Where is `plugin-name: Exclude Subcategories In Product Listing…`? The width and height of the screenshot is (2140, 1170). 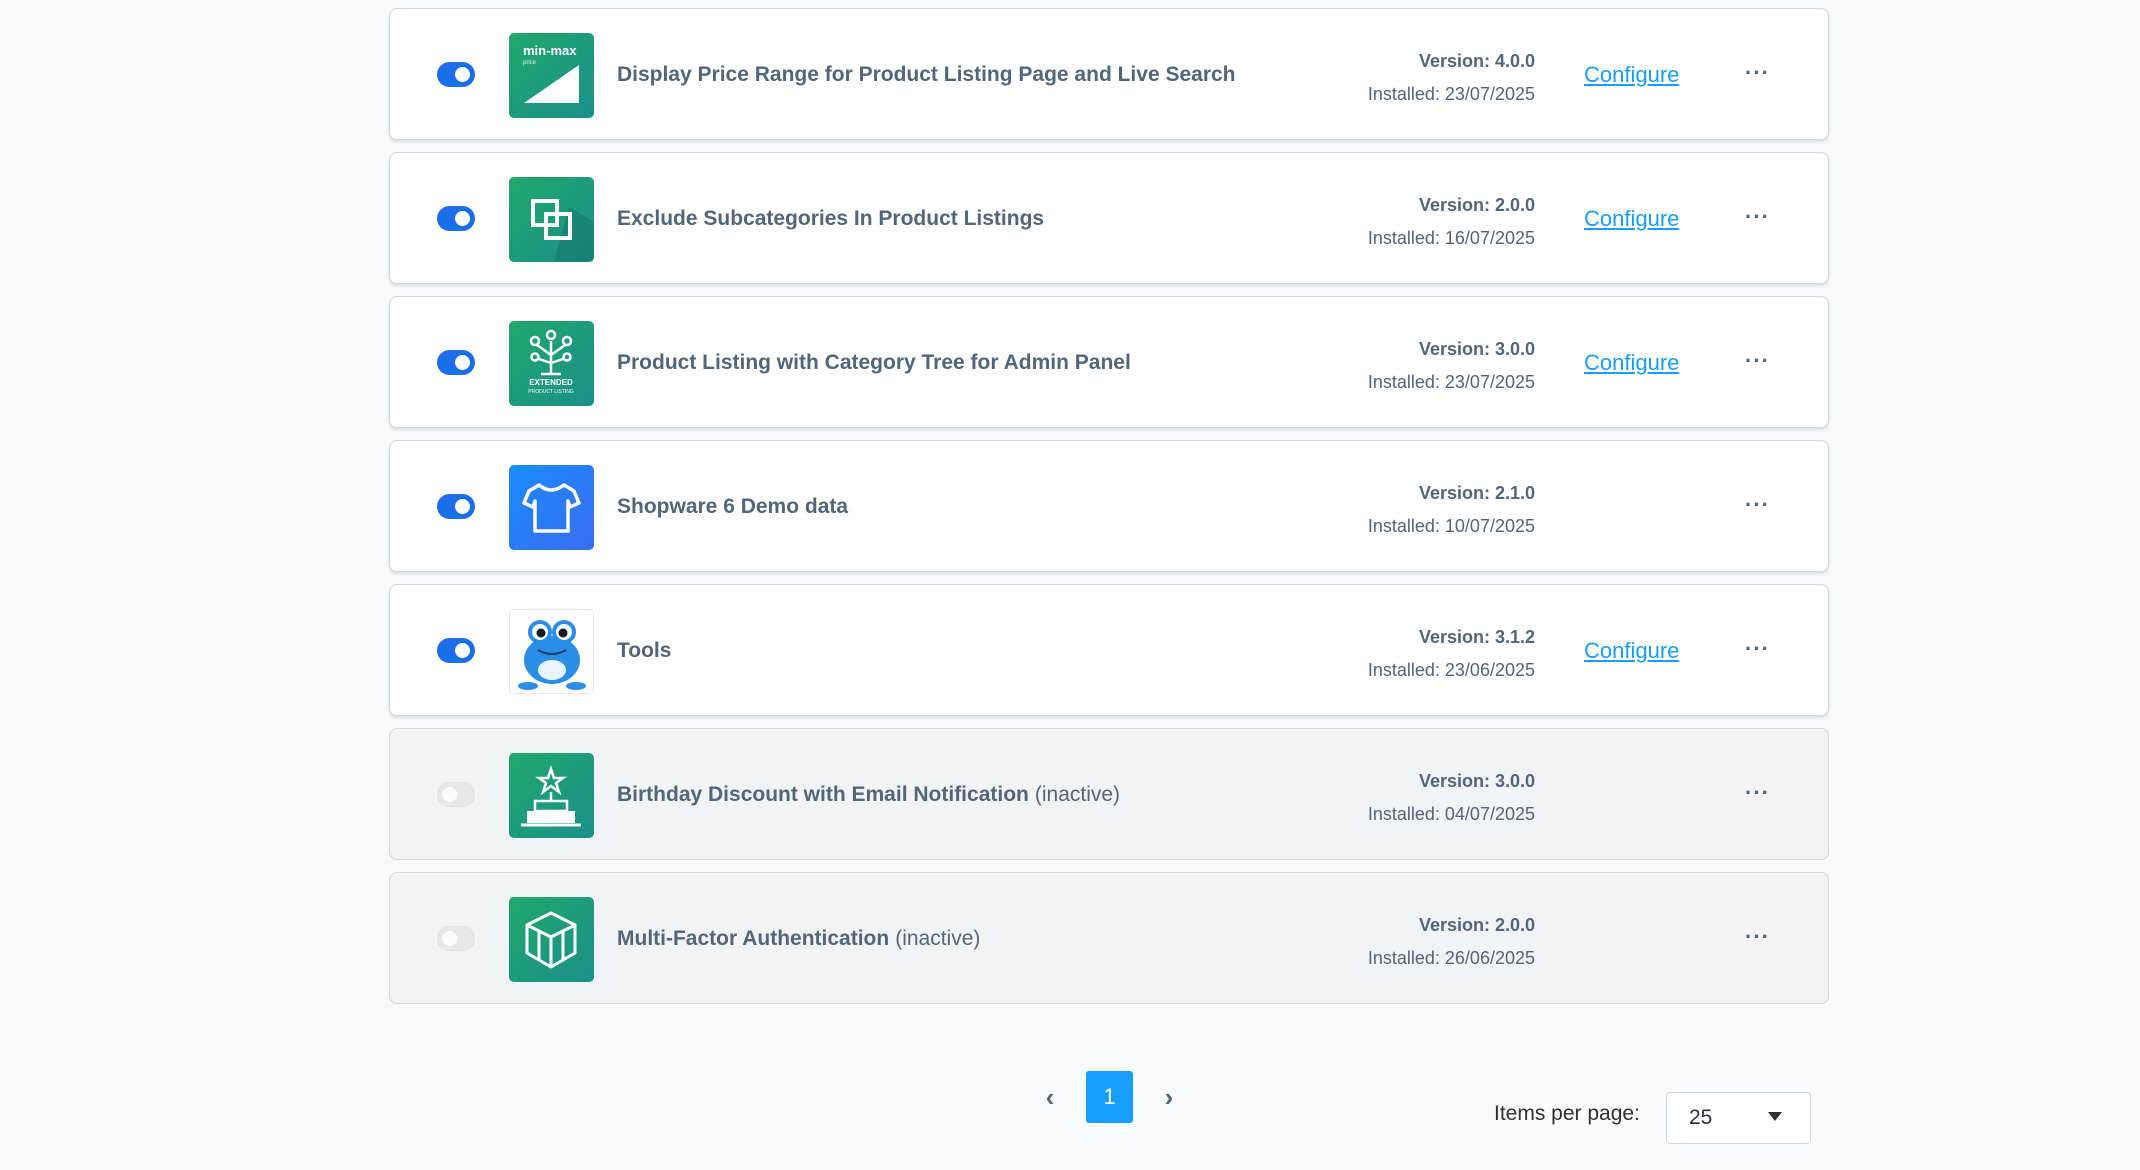
plugin-name: Exclude Subcategories In Product Listing… is located at coordinates (831, 218).